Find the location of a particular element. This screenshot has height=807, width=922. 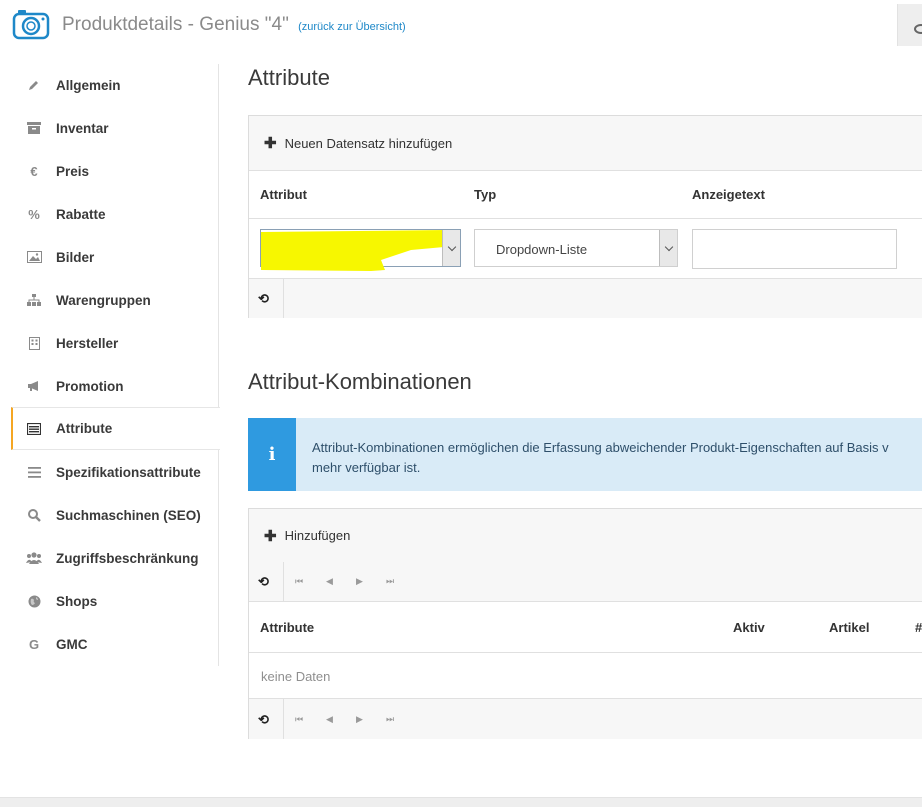

sidebar-item-promotion: Promotion is located at coordinates (114, 386).